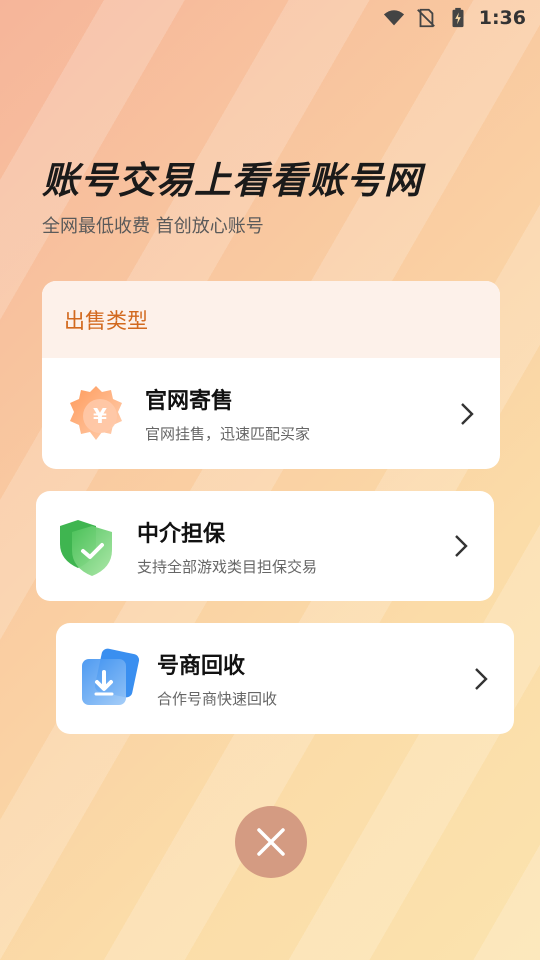 The width and height of the screenshot is (540, 960). What do you see at coordinates (271, 413) in the screenshot?
I see `option-official-consignment: ¥ 官网寄售 官网挂售，迅速匹配买家` at bounding box center [271, 413].